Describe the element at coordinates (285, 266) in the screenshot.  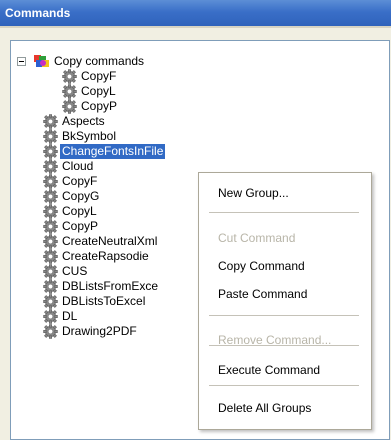
I see `menu-item-copy-command: Copy Command` at that location.